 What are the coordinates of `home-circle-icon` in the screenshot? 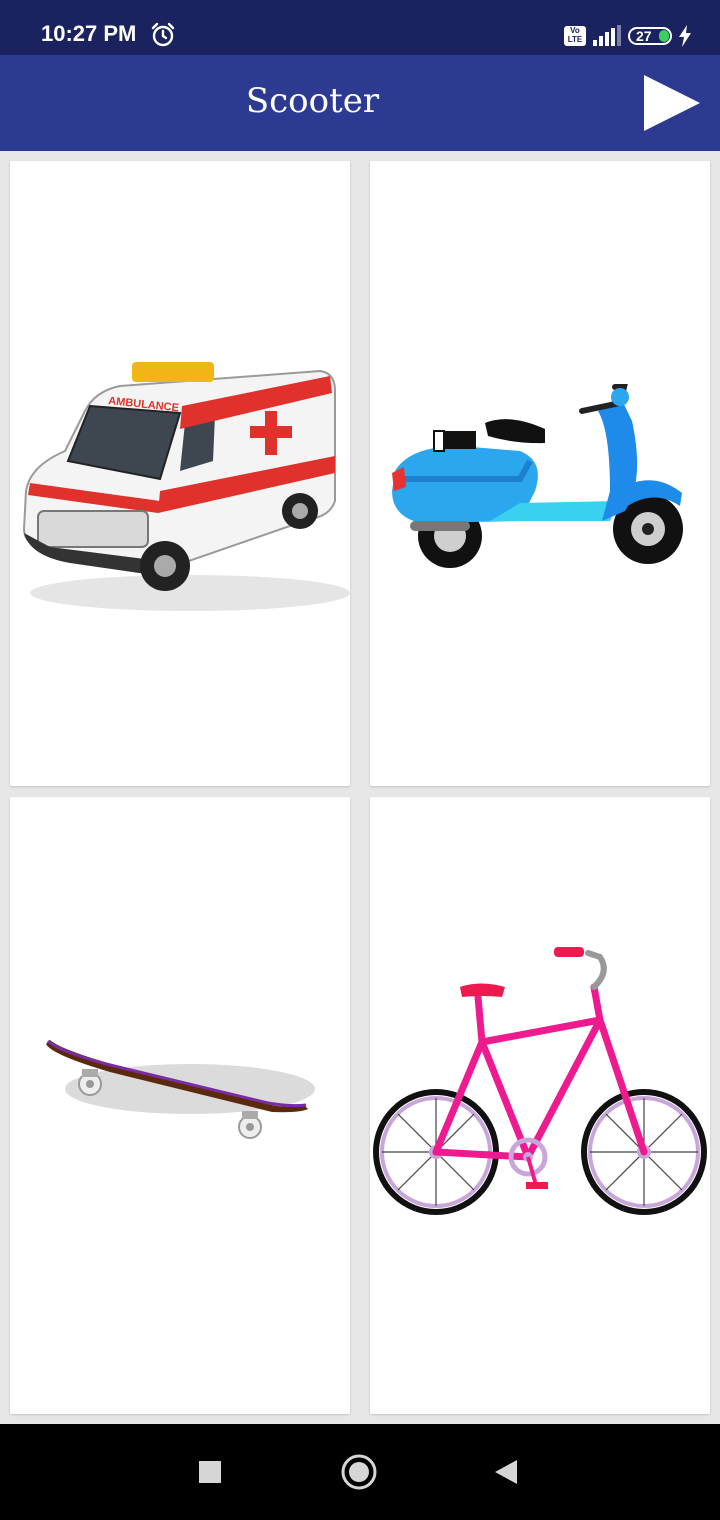 It's located at (359, 1472).